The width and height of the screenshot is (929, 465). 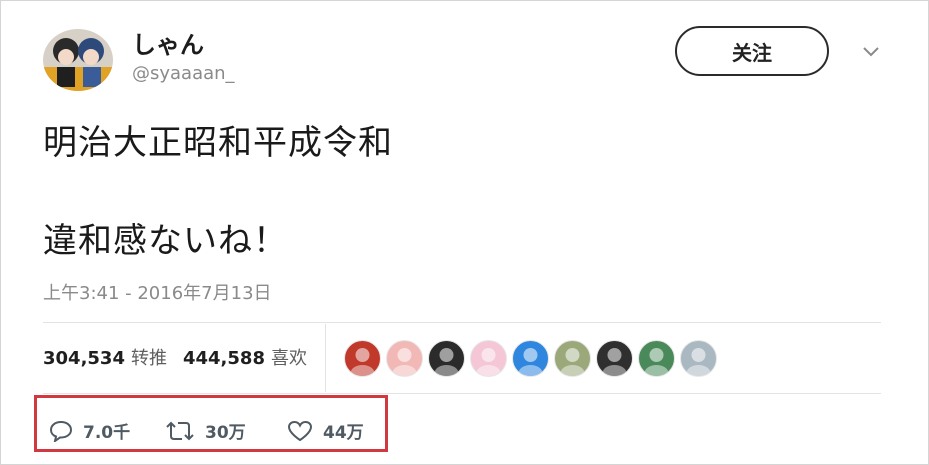 What do you see at coordinates (224, 358) in the screenshot?
I see `likes-count: 444,588` at bounding box center [224, 358].